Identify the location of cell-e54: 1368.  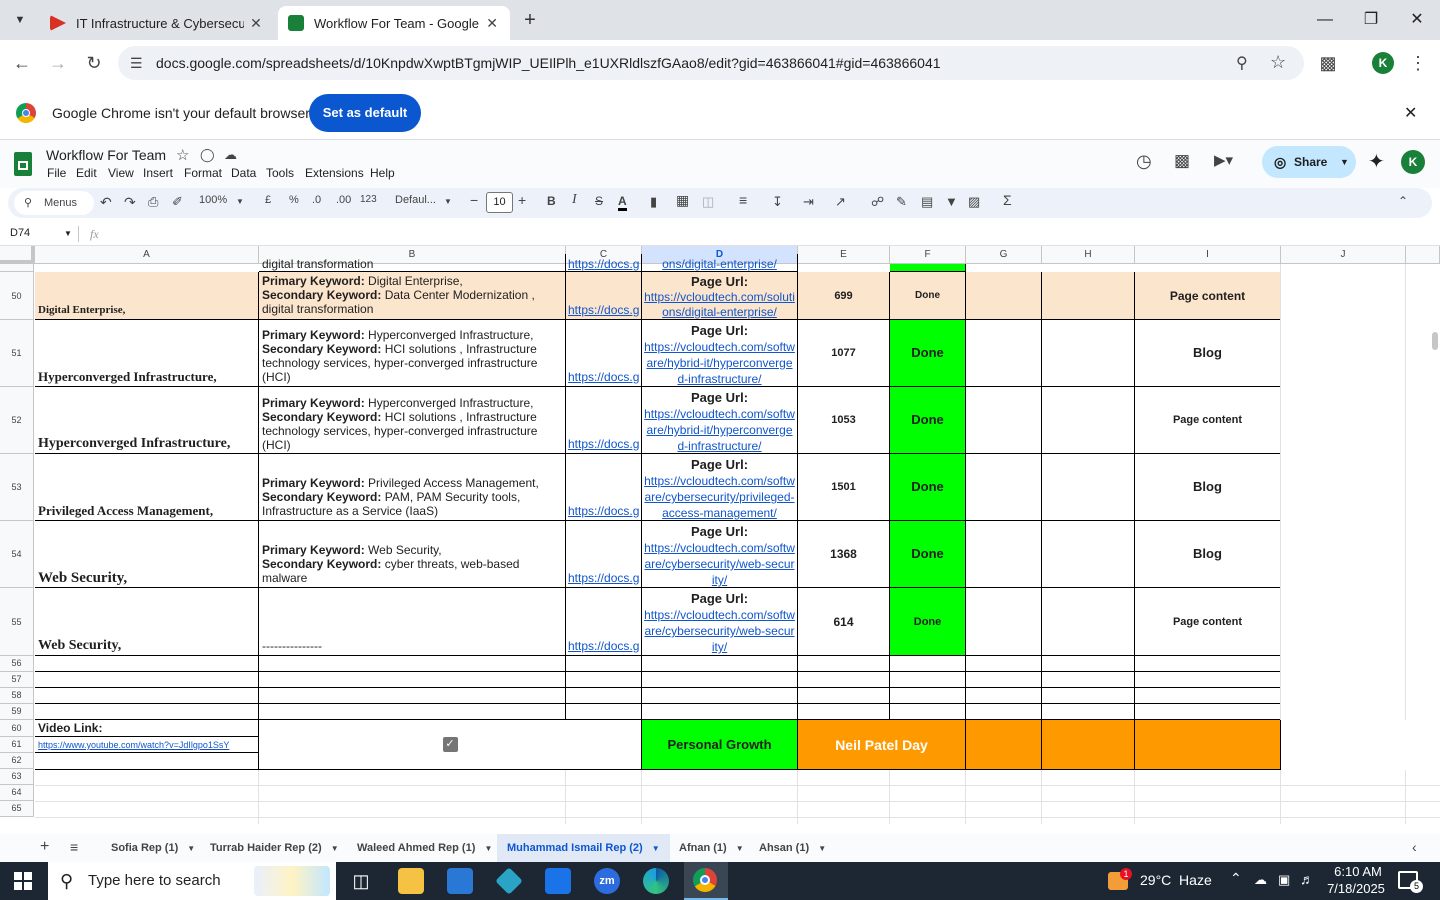
(844, 554).